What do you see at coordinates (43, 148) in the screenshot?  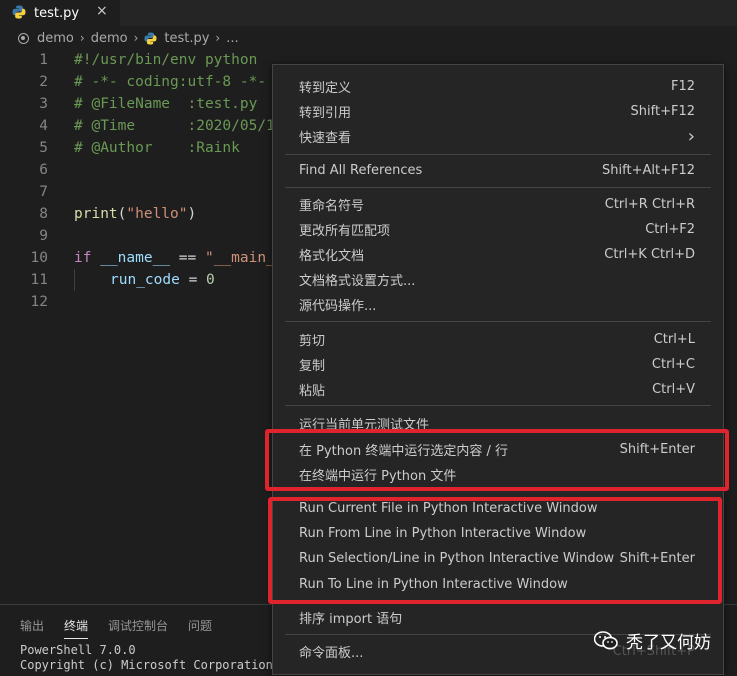 I see `line-number: 5` at bounding box center [43, 148].